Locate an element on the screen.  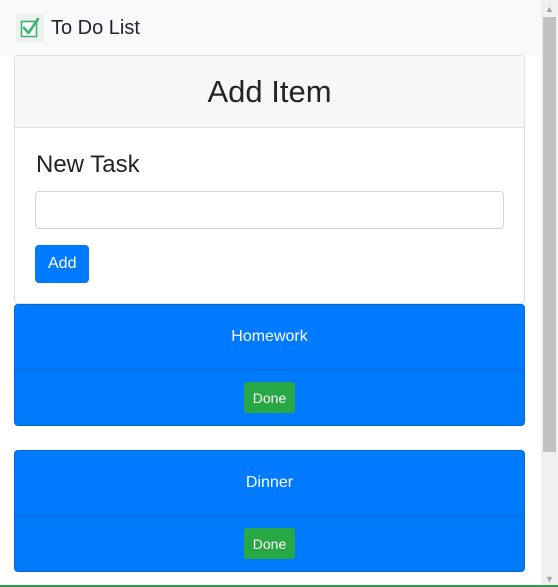
app-title: To Do List is located at coordinates (95, 28).